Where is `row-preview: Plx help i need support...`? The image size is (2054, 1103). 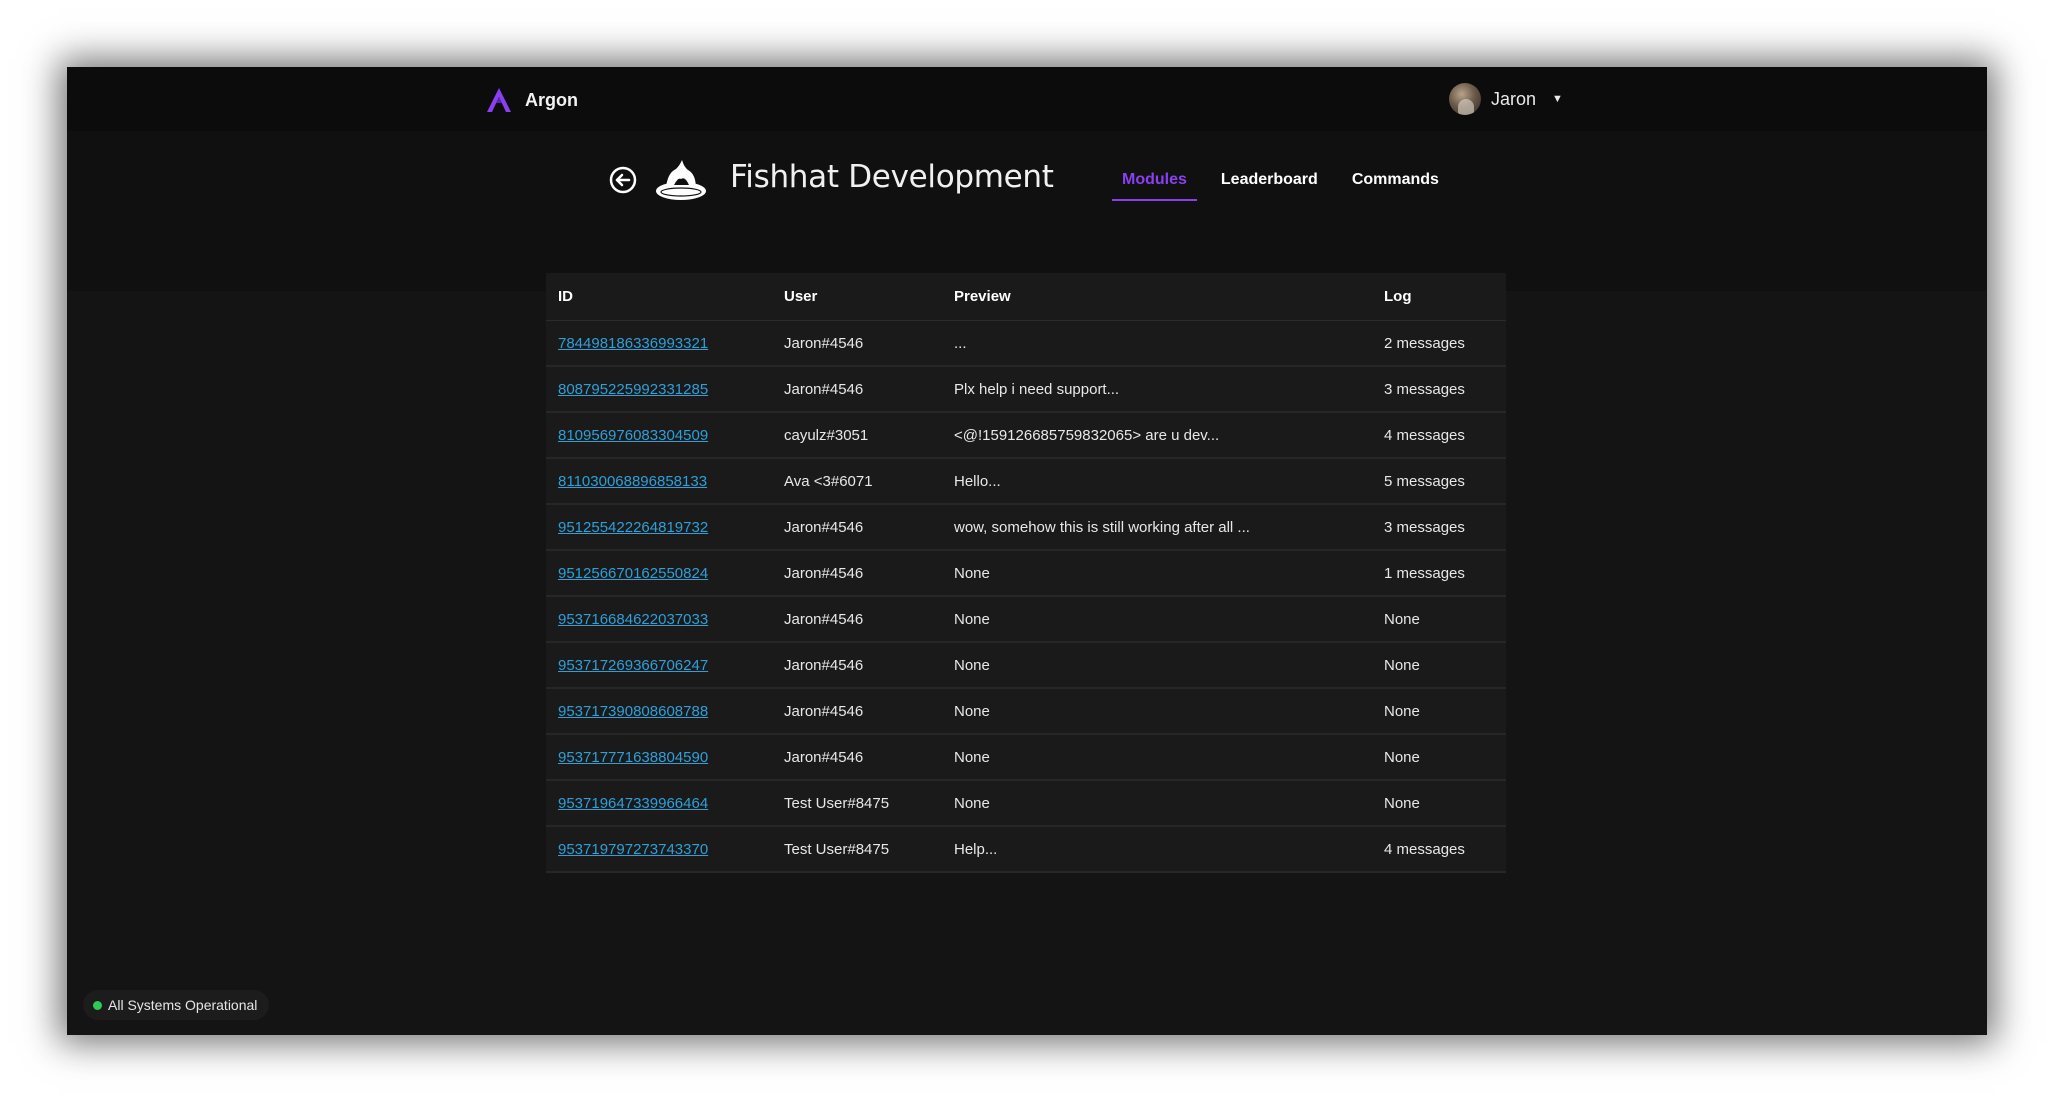
row-preview: Plx help i need support... is located at coordinates (1157, 389).